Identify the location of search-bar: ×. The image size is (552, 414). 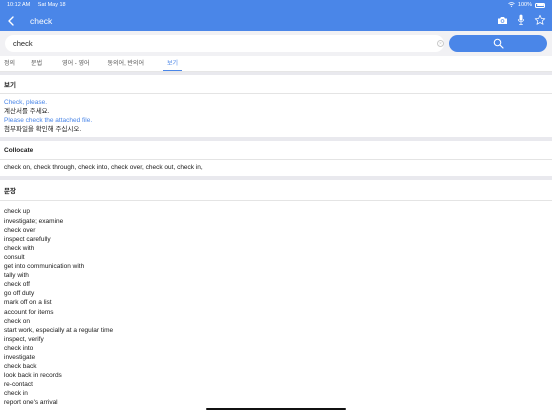
(276, 43).